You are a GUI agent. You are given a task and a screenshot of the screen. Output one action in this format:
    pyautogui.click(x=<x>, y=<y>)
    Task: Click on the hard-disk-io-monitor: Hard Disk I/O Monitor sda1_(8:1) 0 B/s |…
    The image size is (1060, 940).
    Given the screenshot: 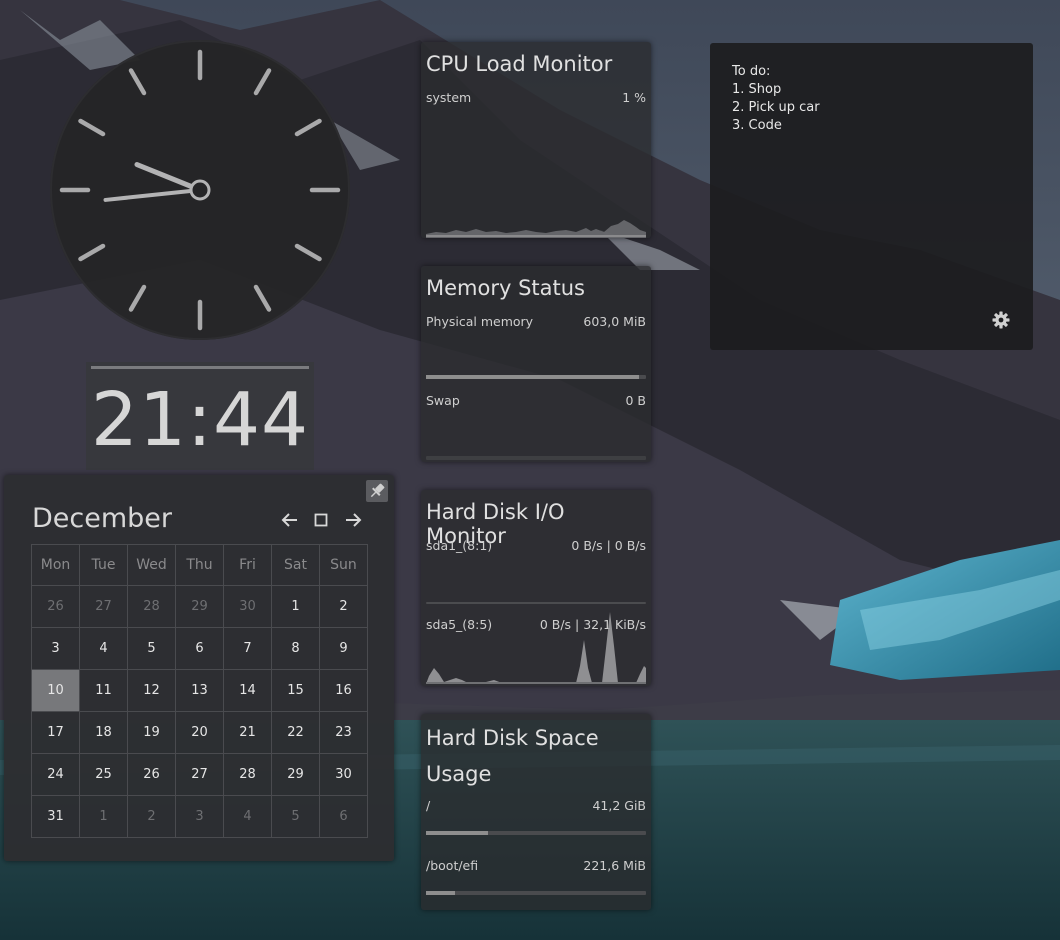 What is the action you would take?
    pyautogui.click(x=536, y=588)
    